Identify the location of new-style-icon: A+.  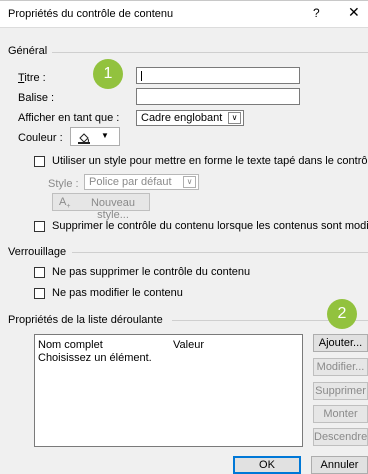
(65, 203).